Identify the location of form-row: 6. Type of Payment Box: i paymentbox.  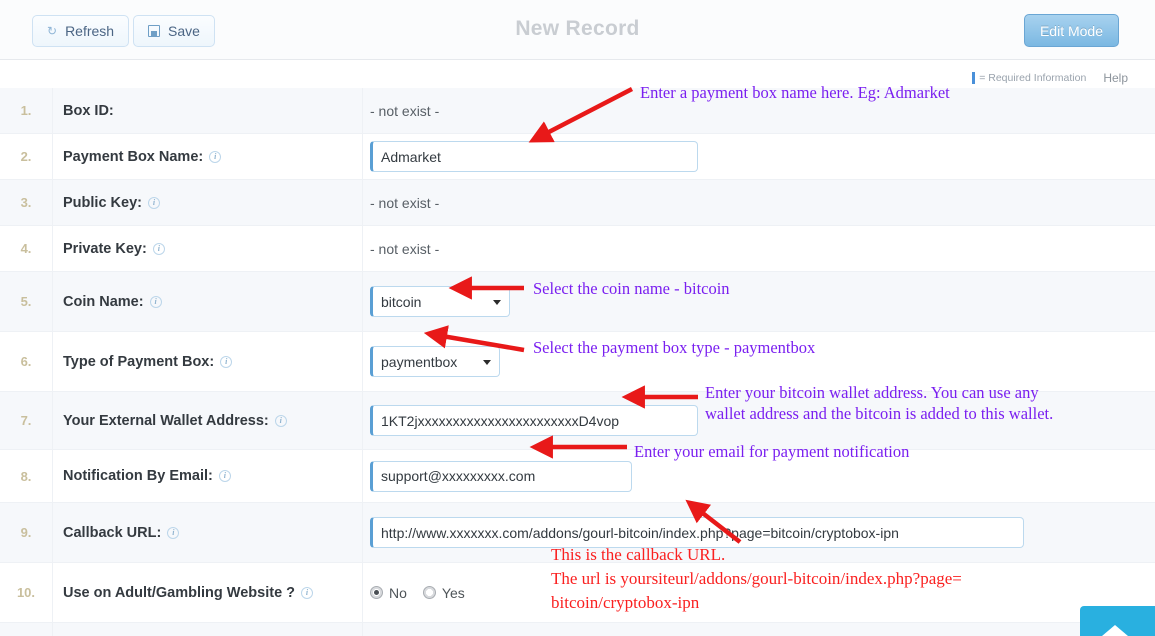
(577, 362).